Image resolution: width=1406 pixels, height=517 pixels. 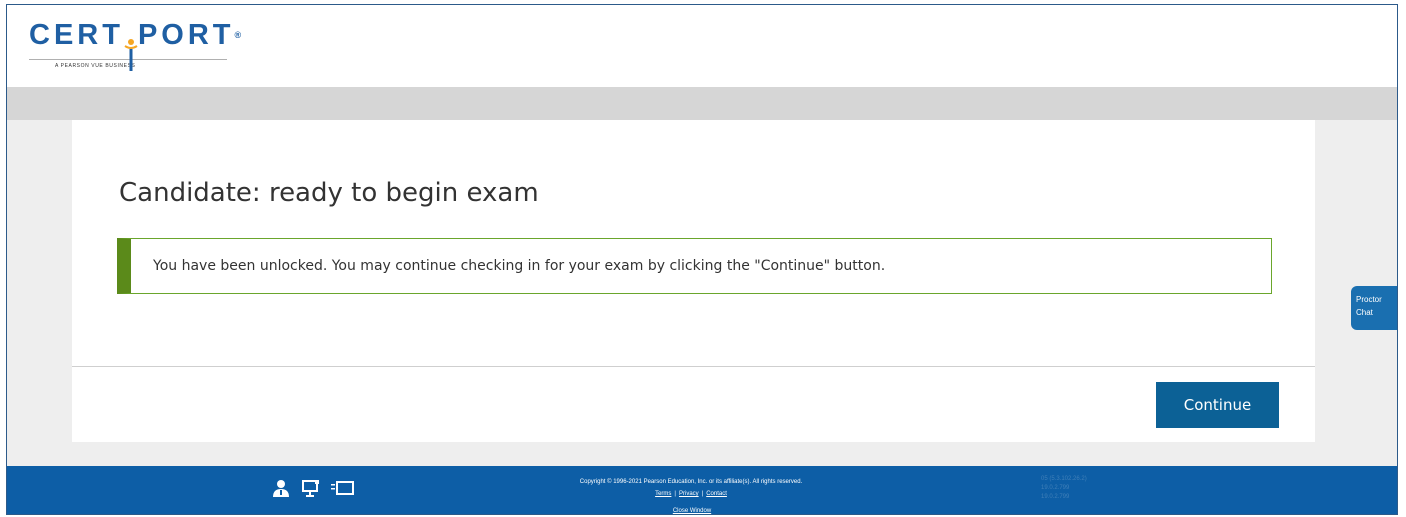 I want to click on continue-button: Continue, so click(x=1217, y=405).